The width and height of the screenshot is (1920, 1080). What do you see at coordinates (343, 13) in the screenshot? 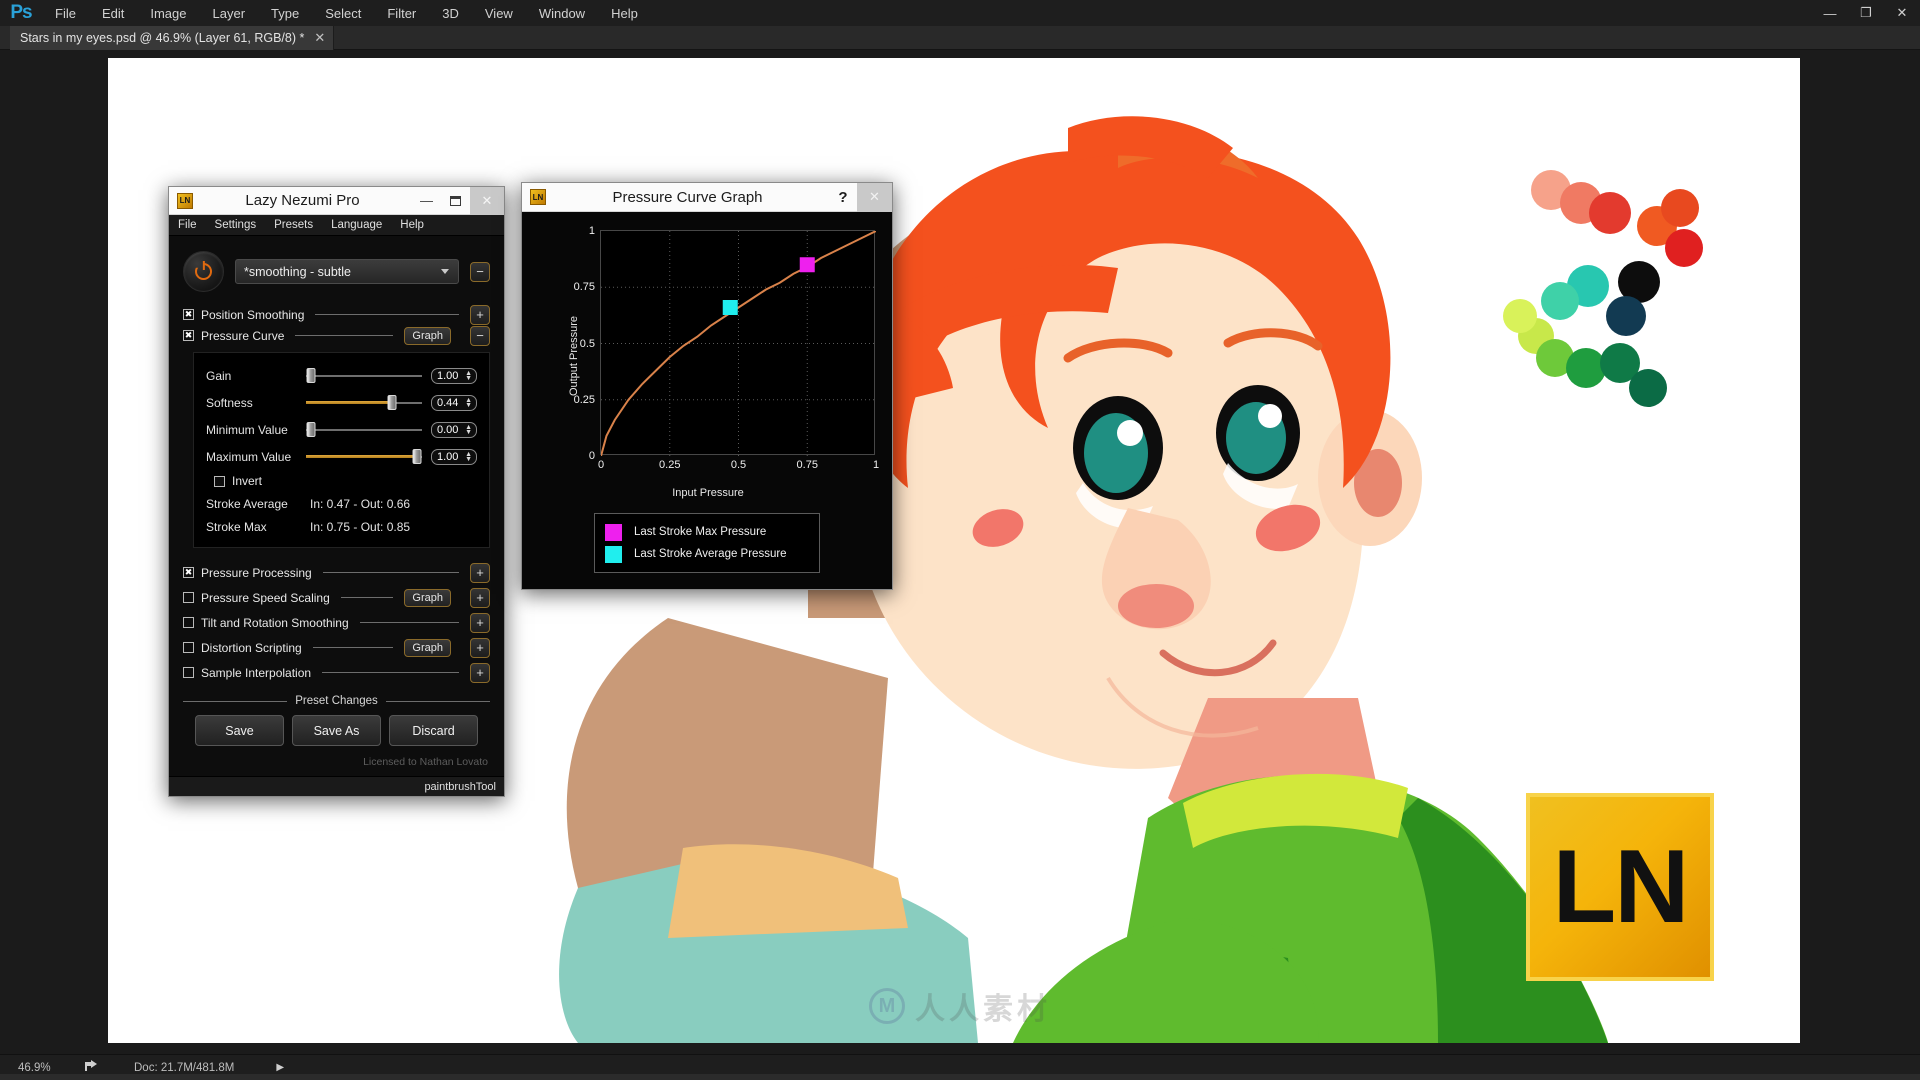
I see `ps-menu-select: Select` at bounding box center [343, 13].